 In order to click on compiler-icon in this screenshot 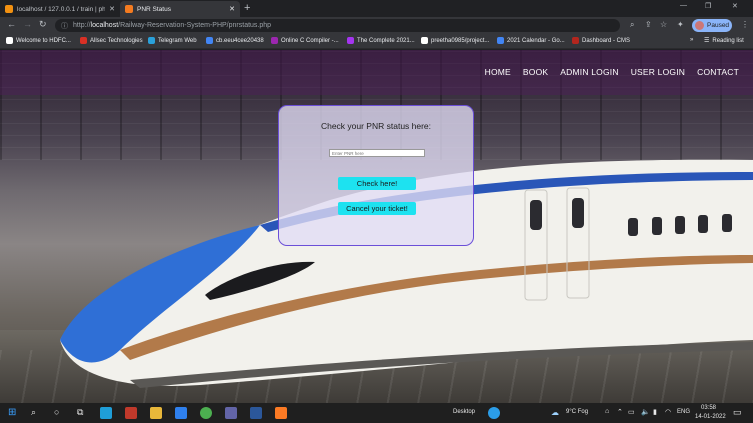, I will do `click(274, 40)`.